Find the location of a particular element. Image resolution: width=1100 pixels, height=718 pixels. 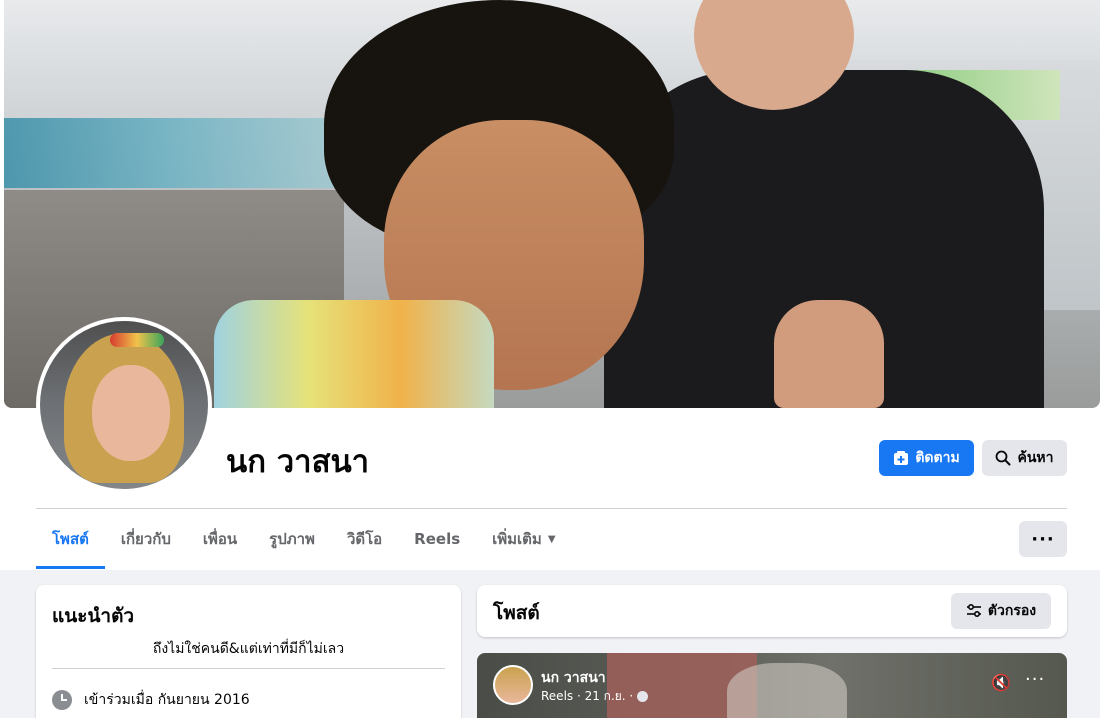

follow-button: ติดตาม is located at coordinates (926, 458).